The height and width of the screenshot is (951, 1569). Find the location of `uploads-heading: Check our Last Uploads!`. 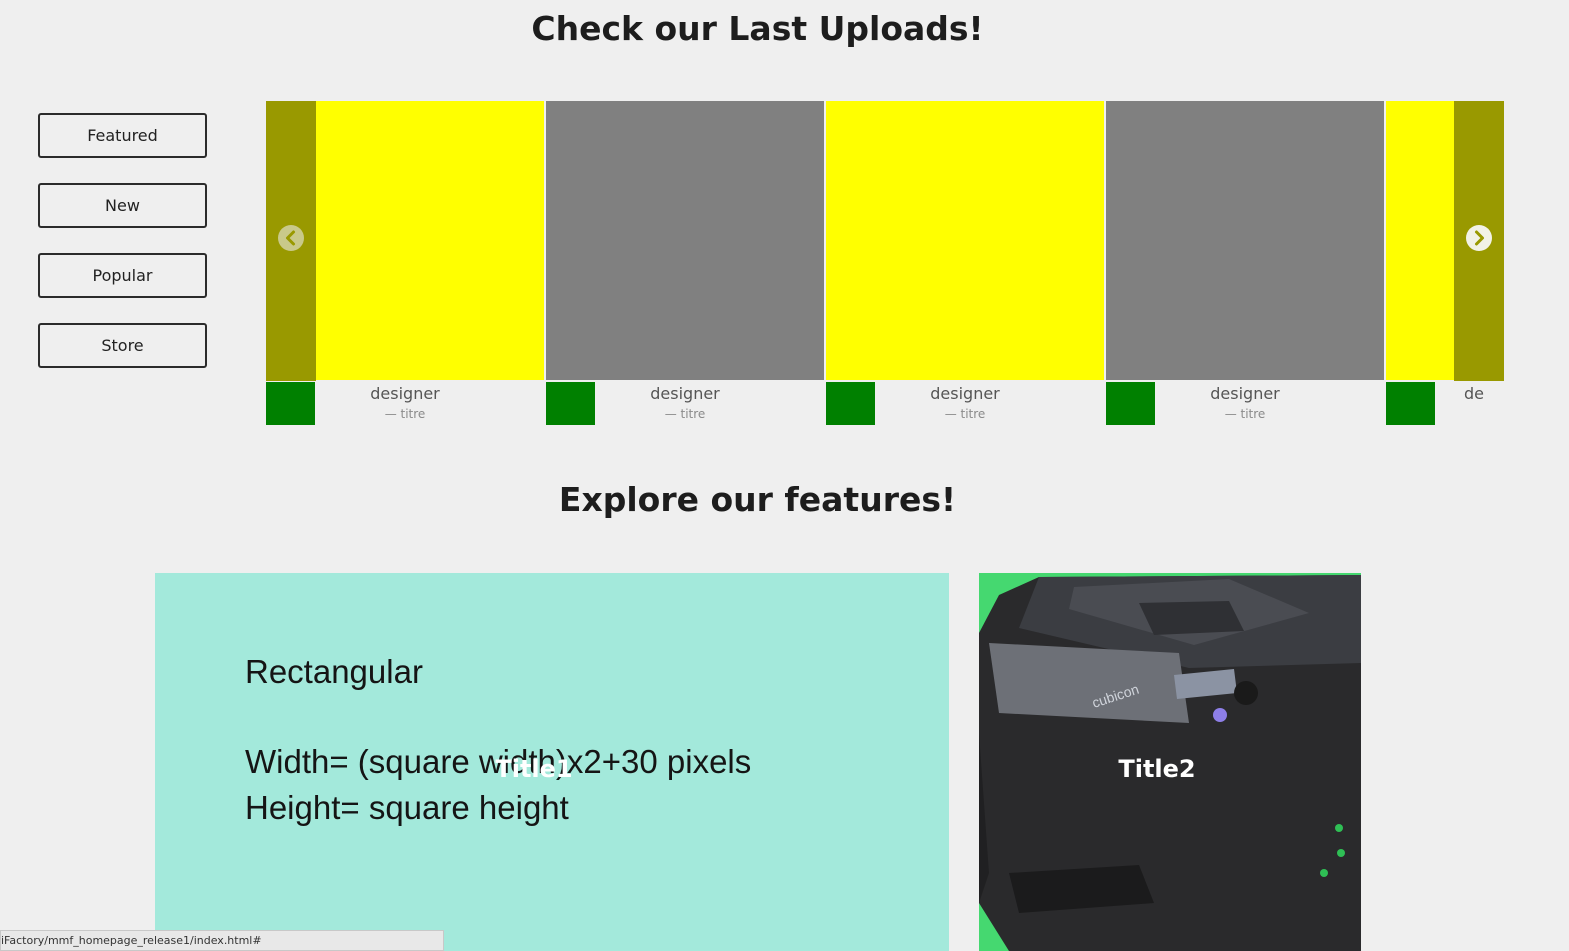

uploads-heading: Check our Last Uploads! is located at coordinates (757, 28).